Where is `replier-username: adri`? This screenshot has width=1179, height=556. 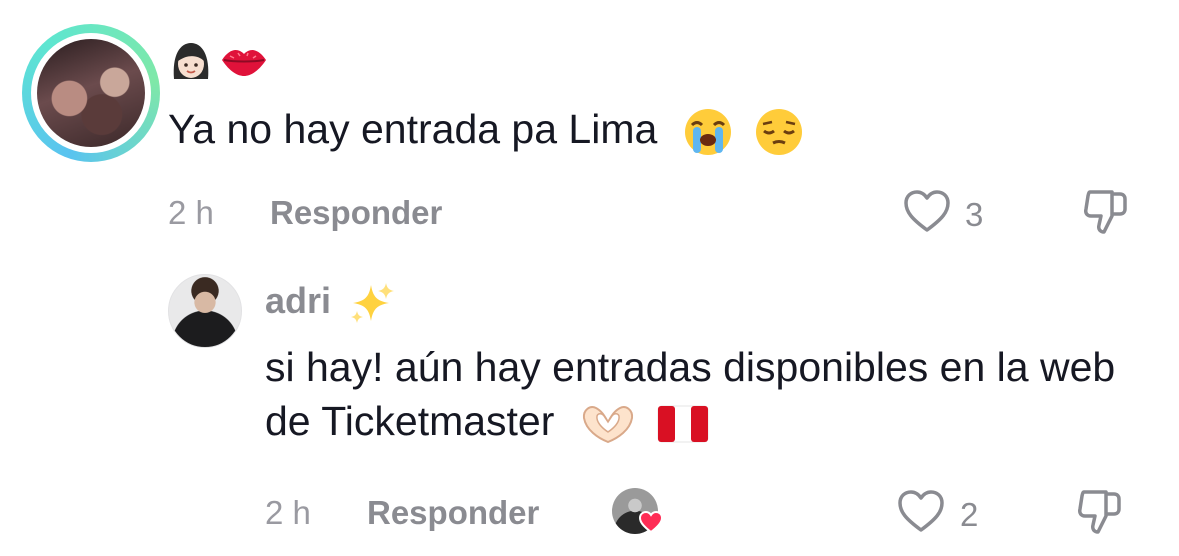
replier-username: adri is located at coordinates (330, 302).